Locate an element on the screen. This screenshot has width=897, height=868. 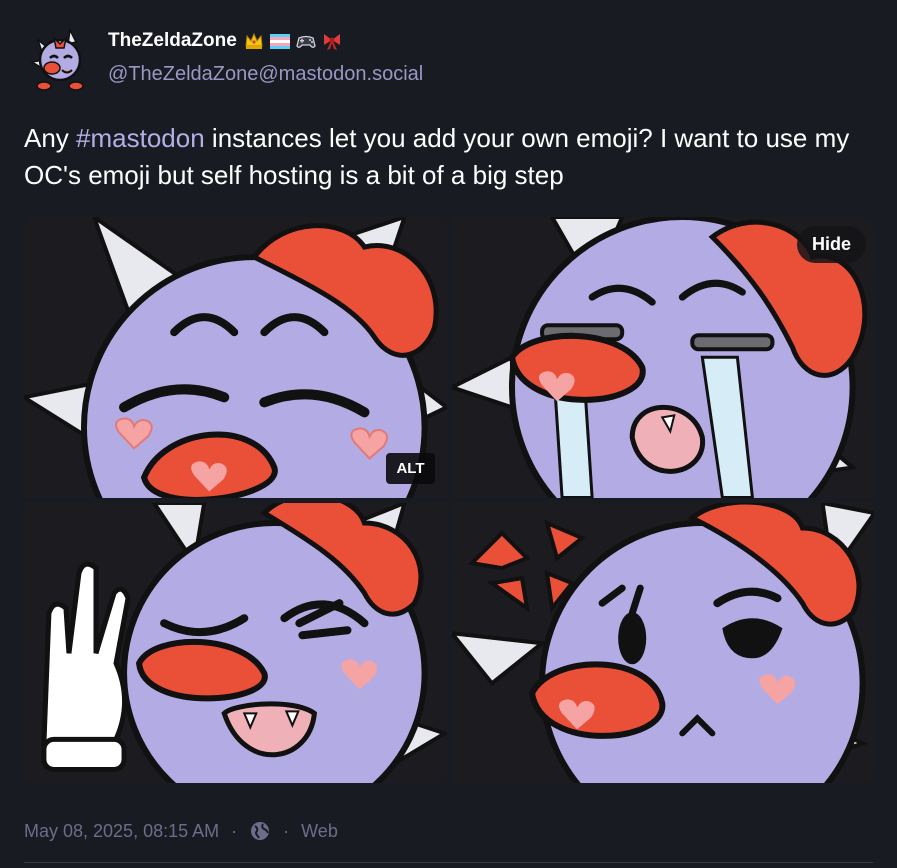
gamepad-emoji-icon is located at coordinates (306, 41).